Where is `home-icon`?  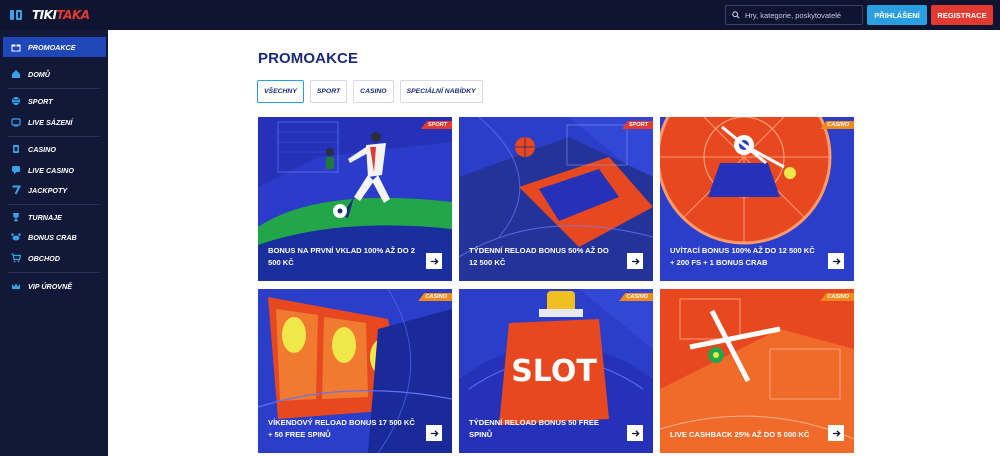
home-icon is located at coordinates (16, 74).